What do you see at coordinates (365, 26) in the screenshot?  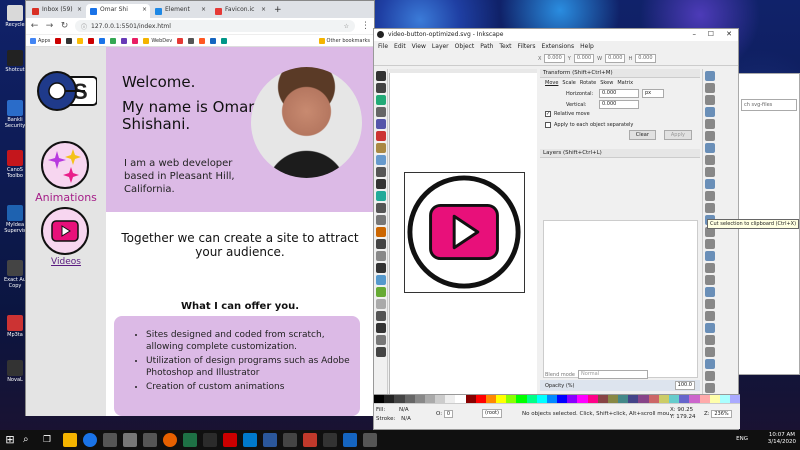 I see `menu-icon: ⋮` at bounding box center [365, 26].